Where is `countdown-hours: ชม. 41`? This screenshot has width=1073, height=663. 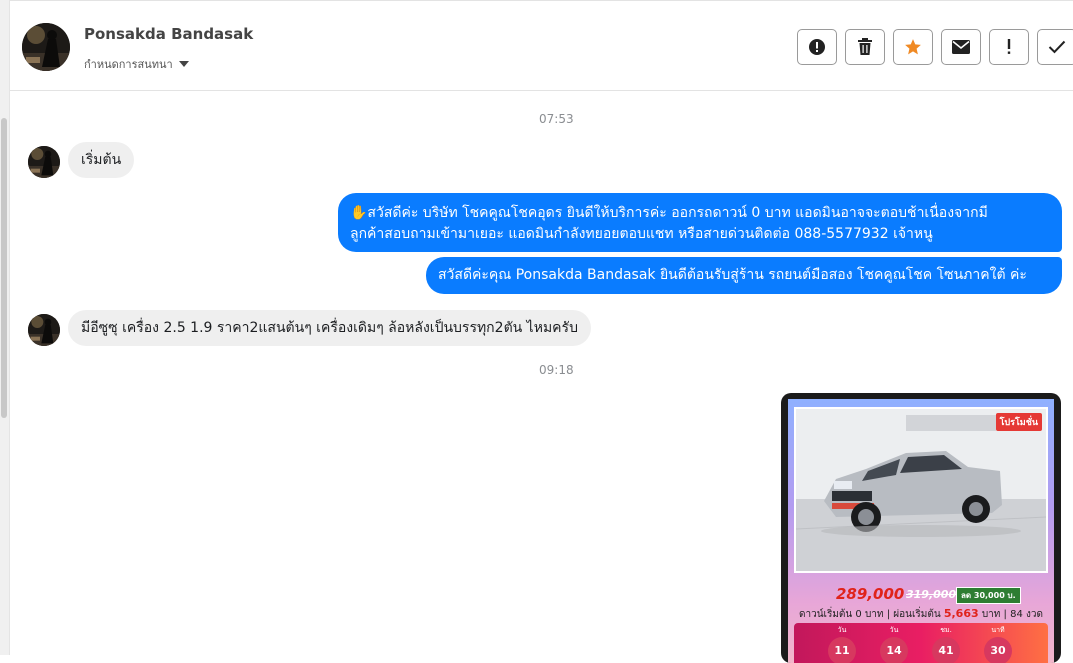
countdown-hours: ชม. 41 is located at coordinates (946, 644).